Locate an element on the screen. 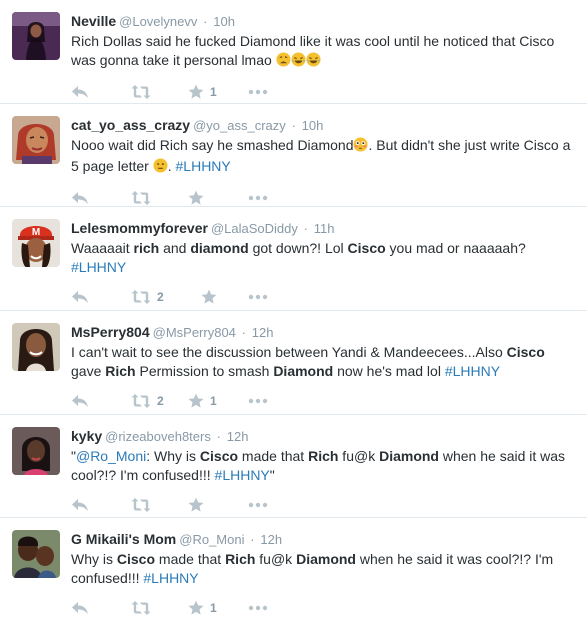 The width and height of the screenshot is (587, 617). user-handle: @Ro_Moni is located at coordinates (211, 539).